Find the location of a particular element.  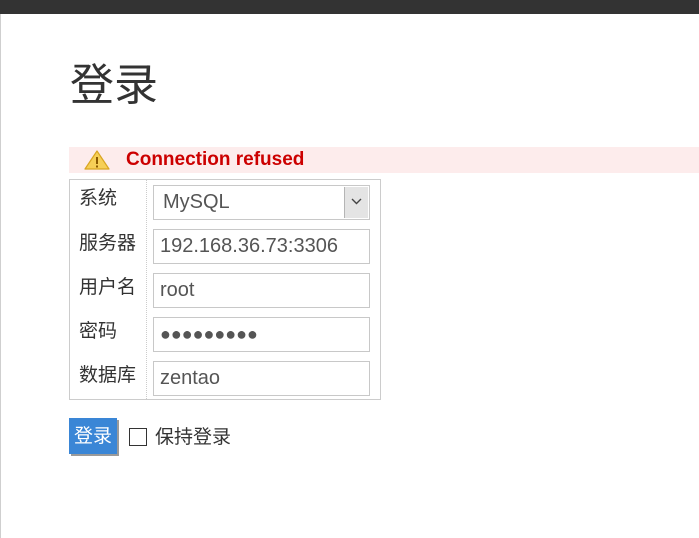

dropdown-arrow is located at coordinates (356, 202).